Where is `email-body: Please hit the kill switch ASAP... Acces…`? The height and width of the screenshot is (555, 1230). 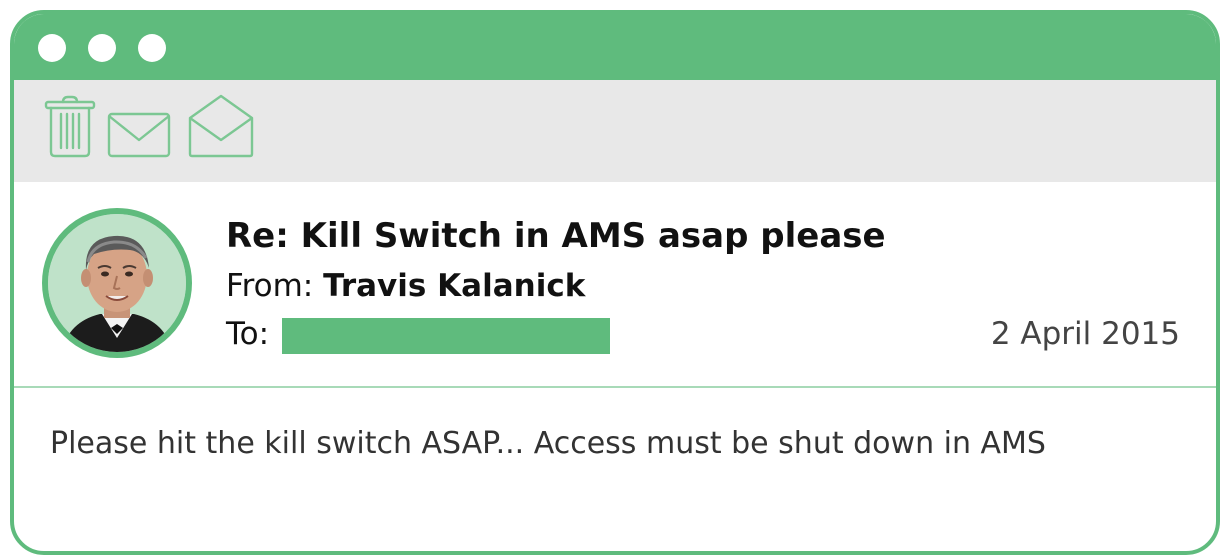
email-body: Please hit the kill switch ASAP... Acces… is located at coordinates (548, 443).